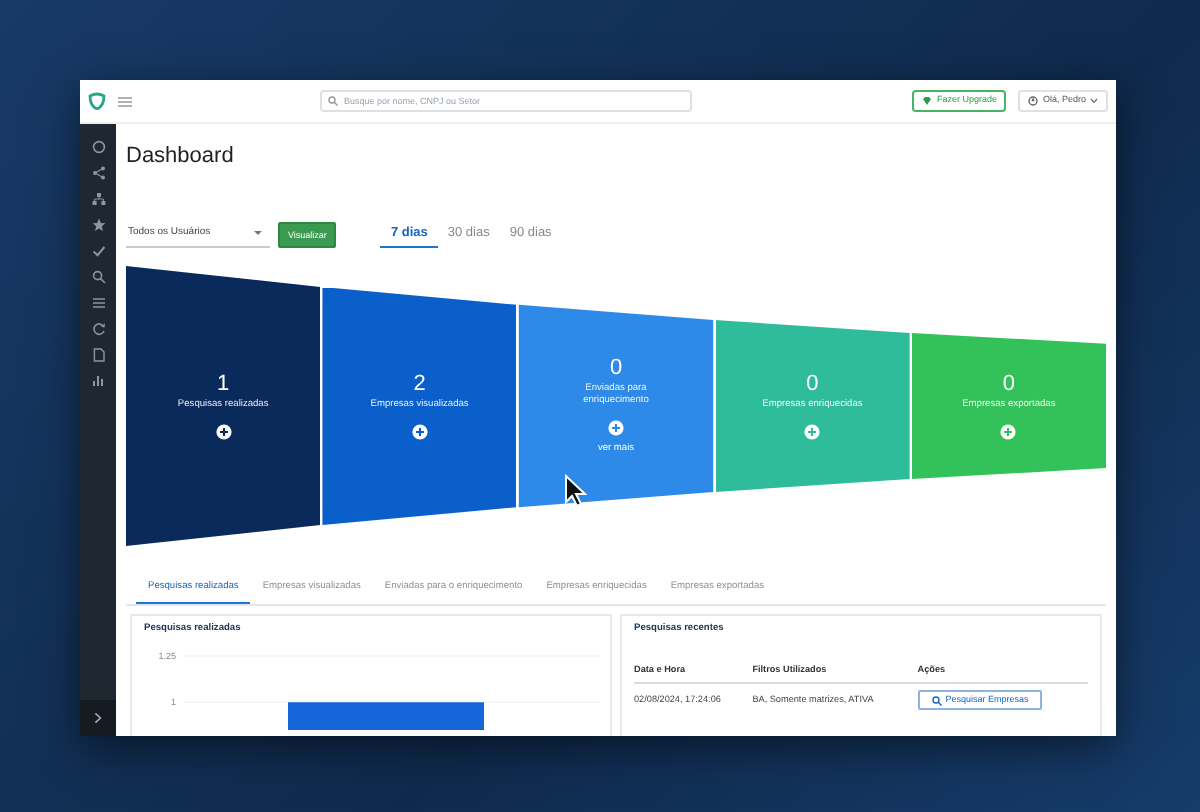  What do you see at coordinates (98, 173) in the screenshot?
I see `share-icon` at bounding box center [98, 173].